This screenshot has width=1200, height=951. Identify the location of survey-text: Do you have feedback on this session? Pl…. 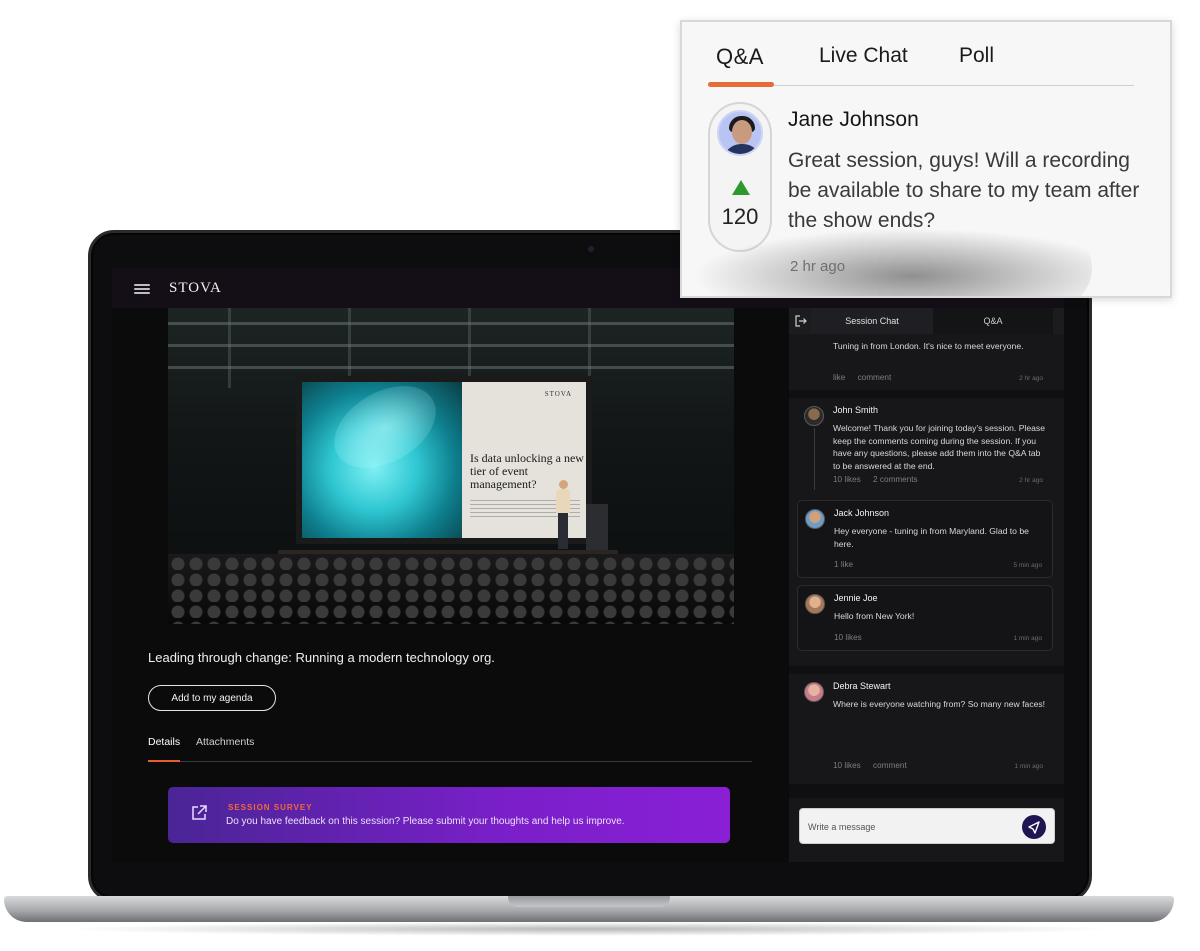
(425, 821).